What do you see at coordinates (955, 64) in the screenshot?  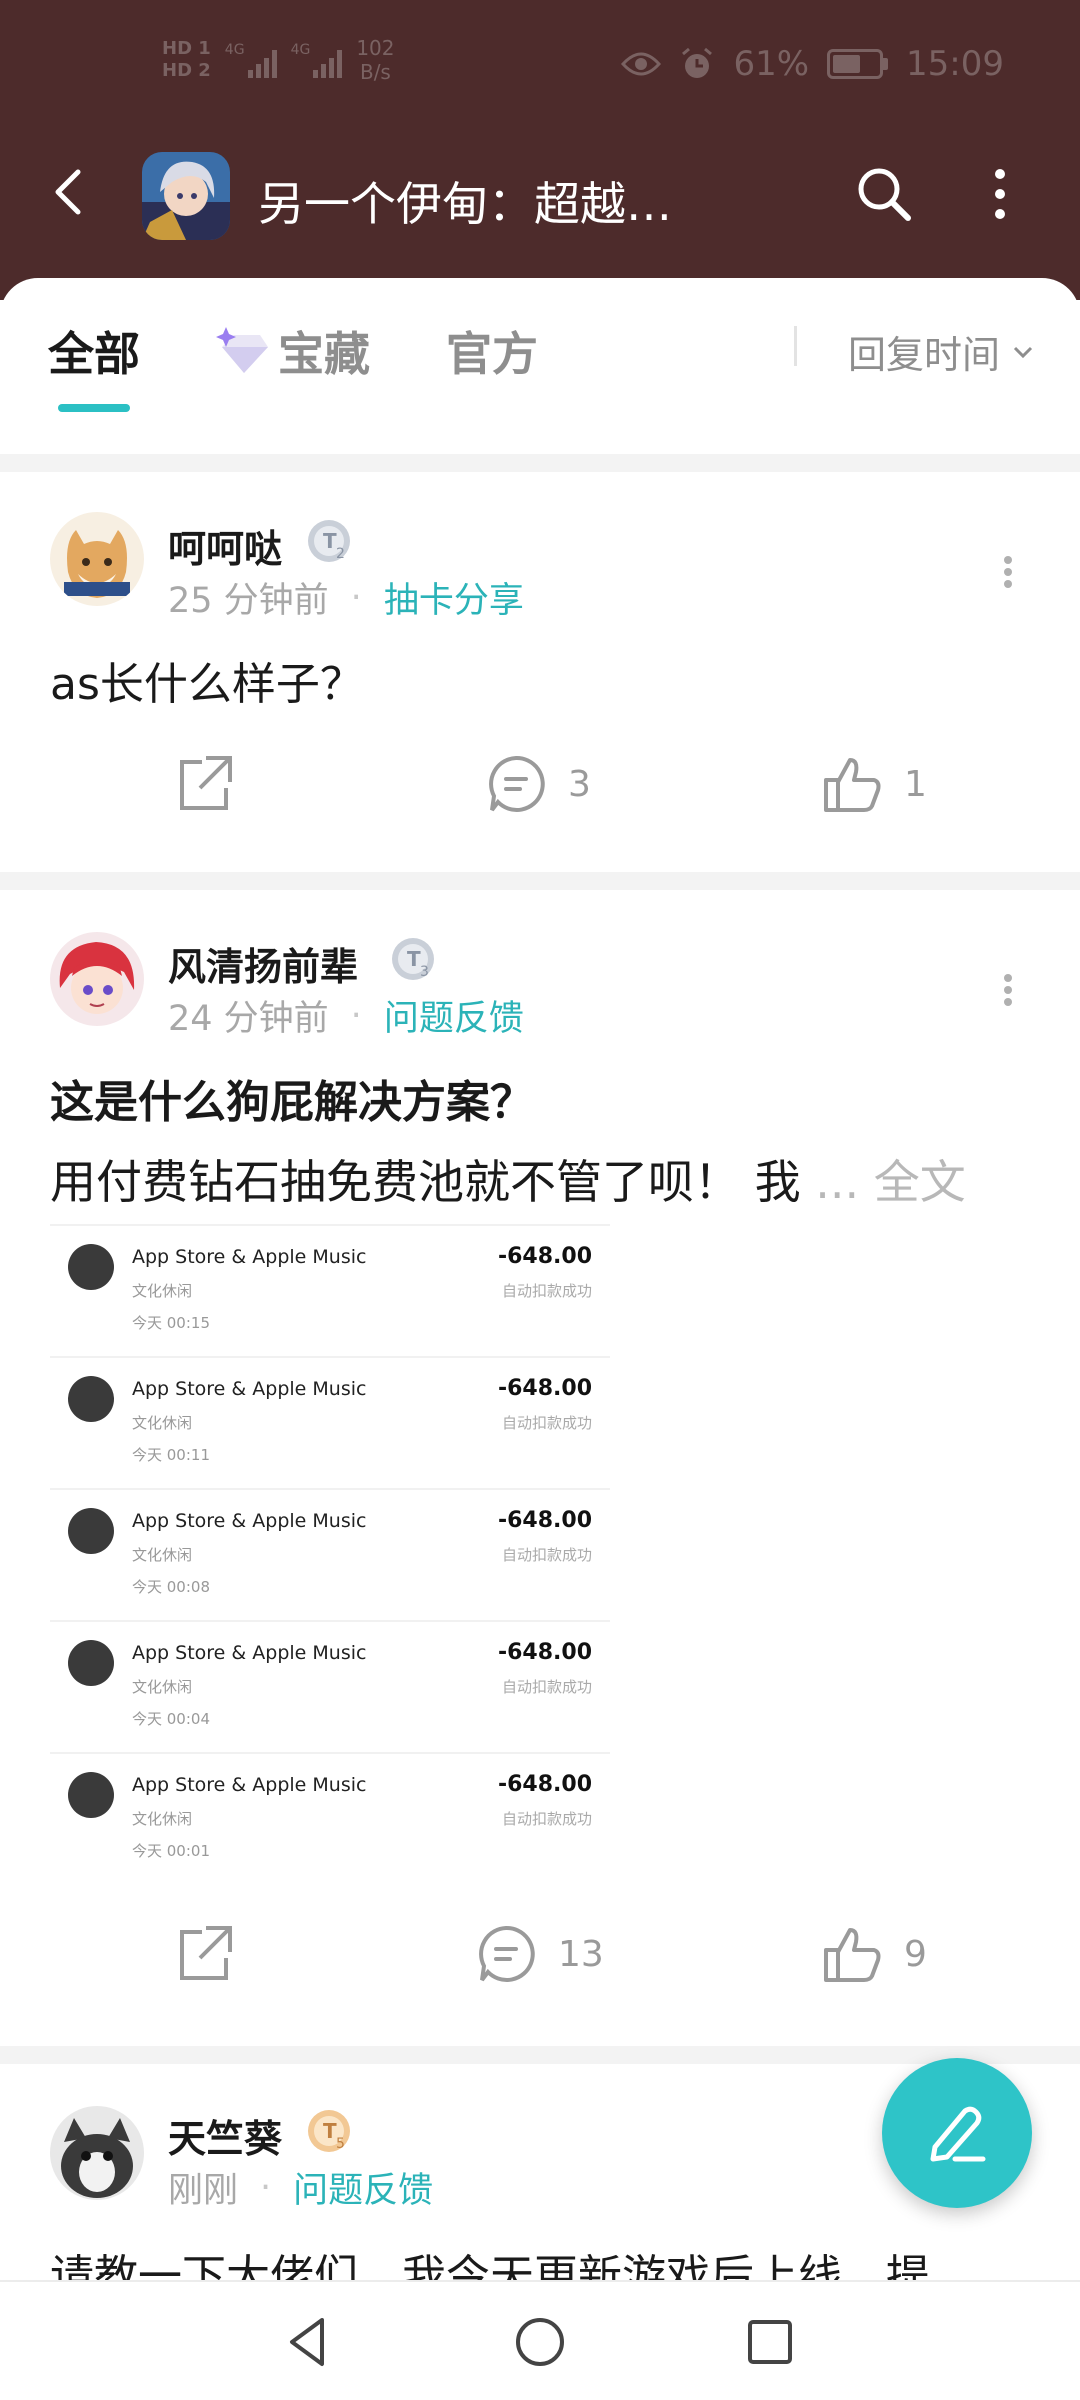 I see `clock: 15:09` at bounding box center [955, 64].